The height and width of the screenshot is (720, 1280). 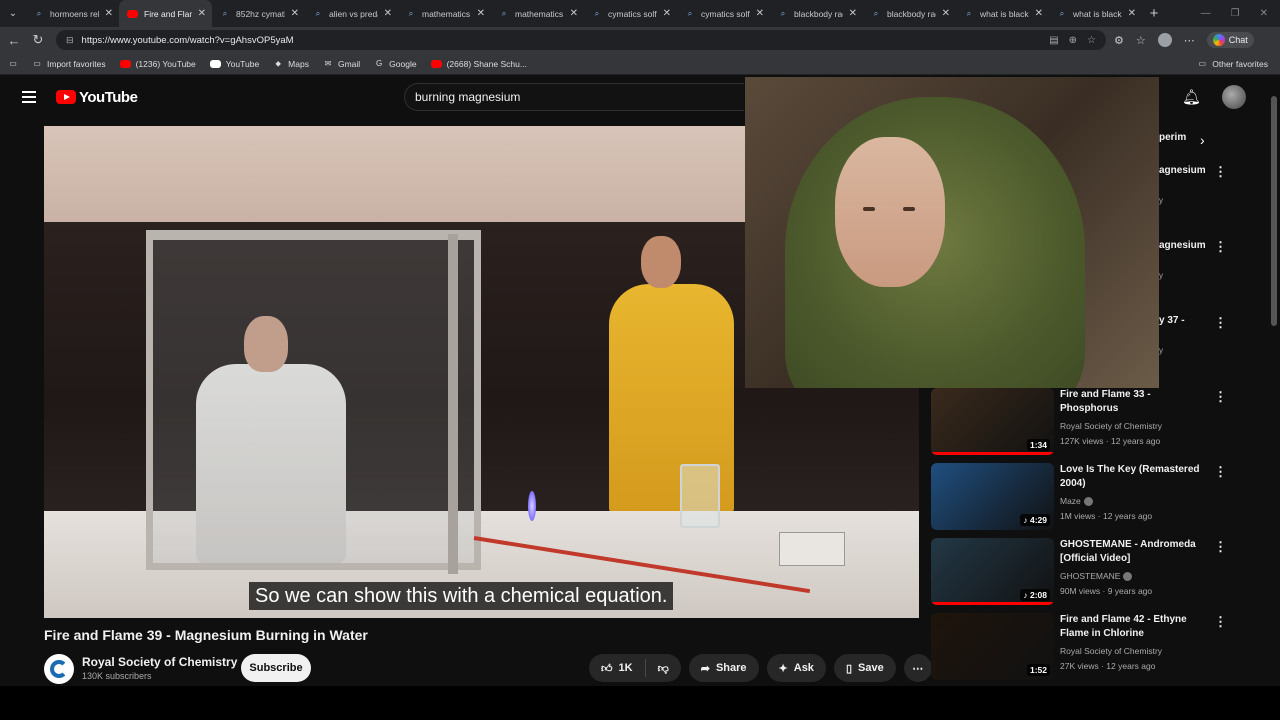 I want to click on bookmark-label: (1236) YouTube, so click(x=165, y=63).